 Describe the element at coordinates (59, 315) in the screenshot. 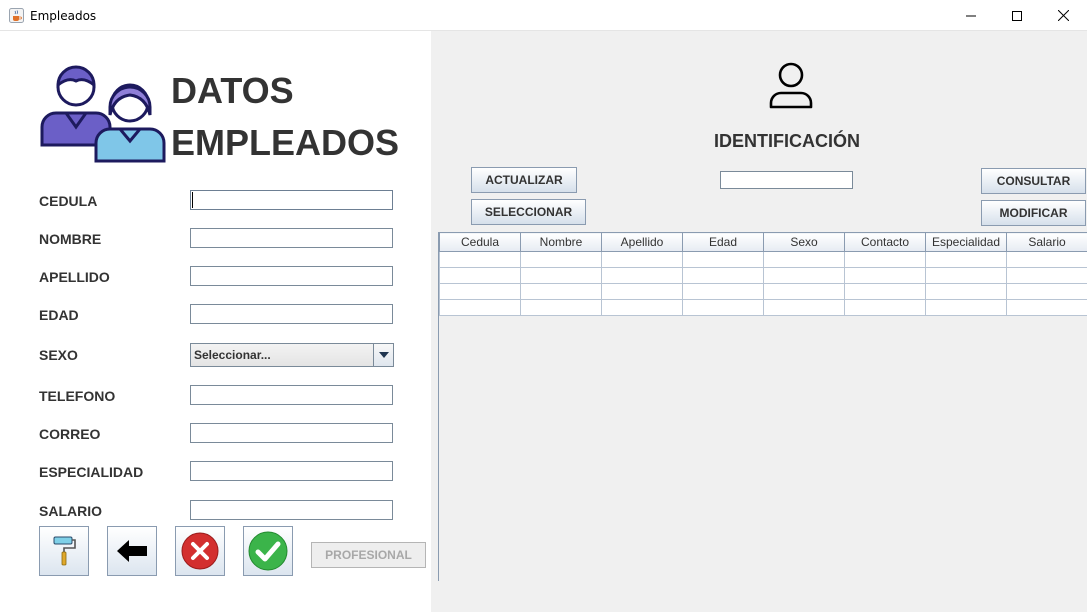

I see `edad-label: EDAD` at that location.